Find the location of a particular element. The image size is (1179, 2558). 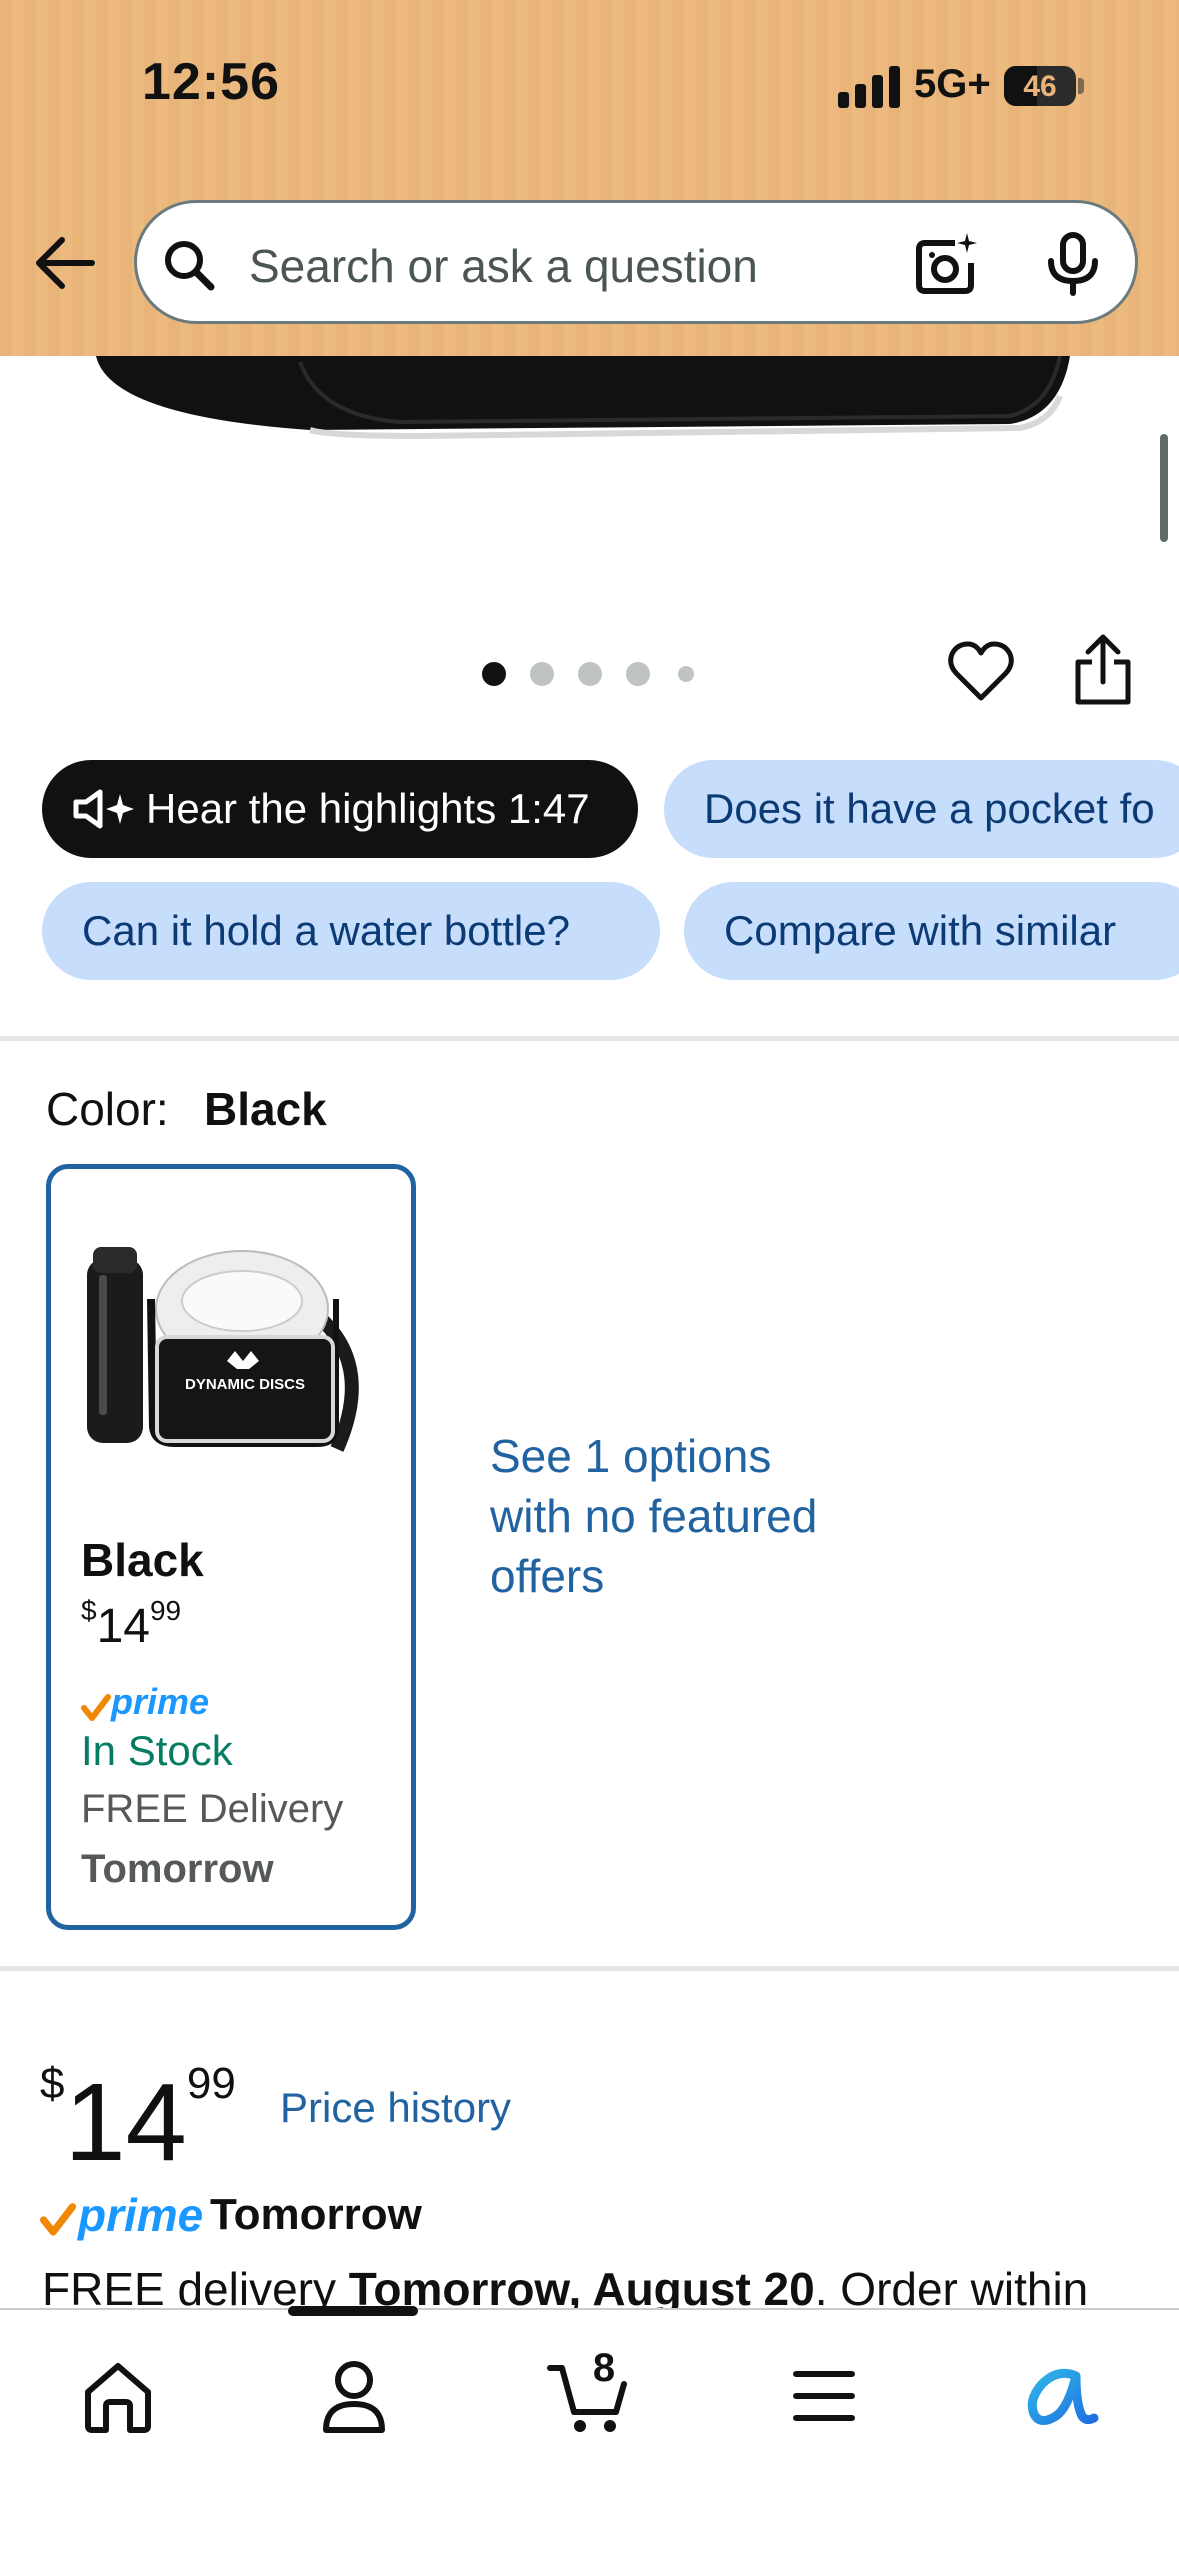

swatch-stock-status: In Stock is located at coordinates (157, 1750).